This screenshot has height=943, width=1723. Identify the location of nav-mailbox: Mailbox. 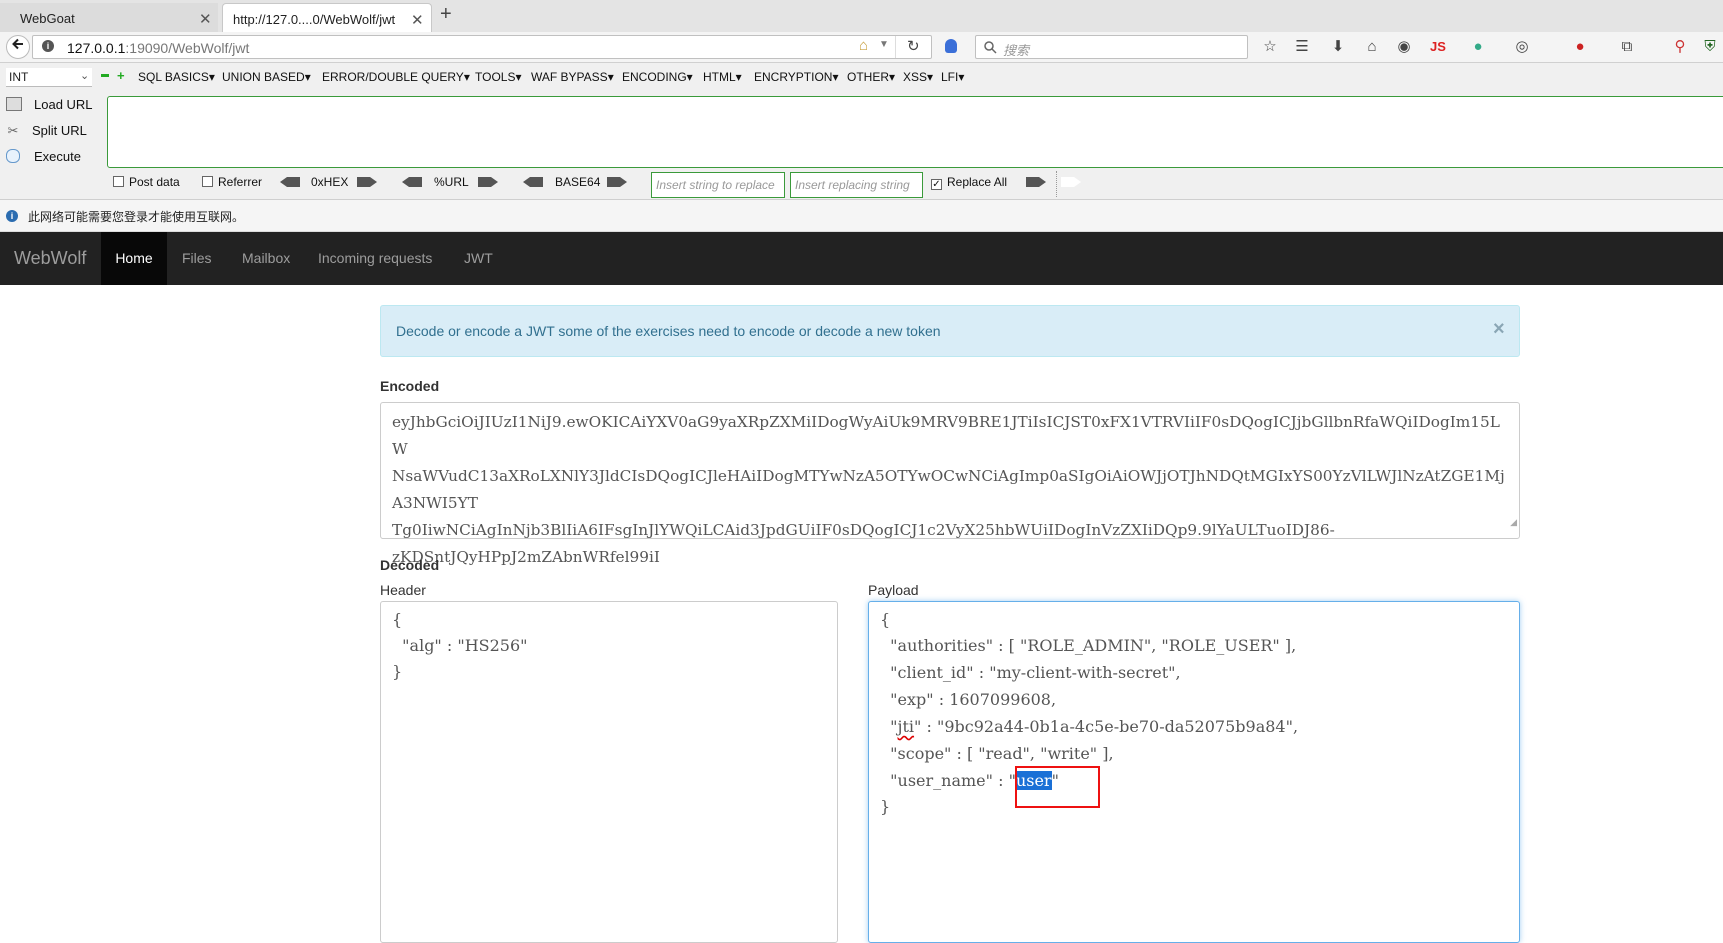
(266, 258).